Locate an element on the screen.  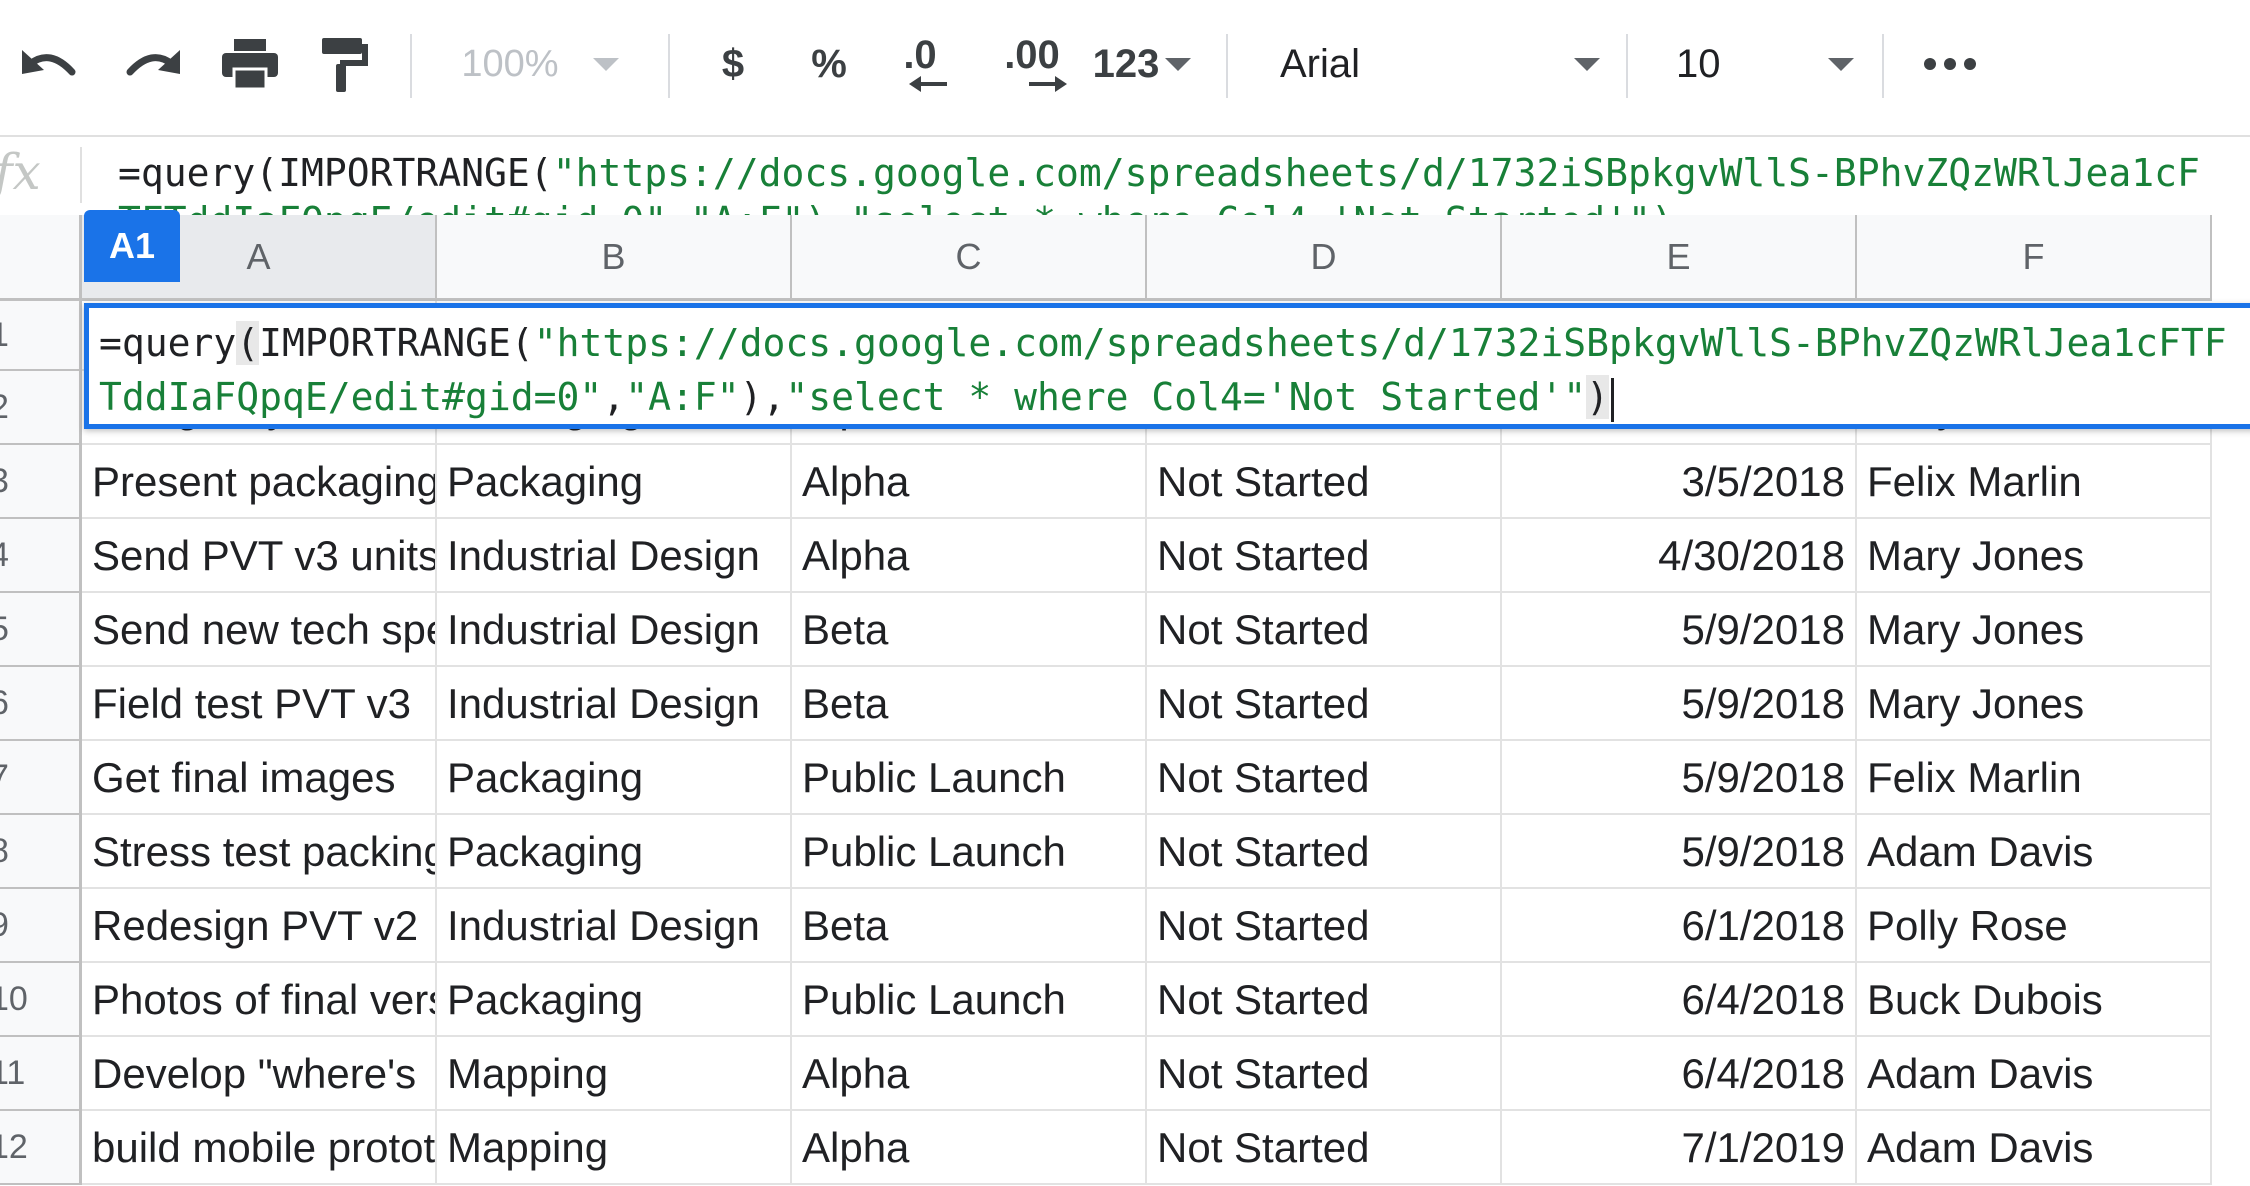
table-cell: Polly Rose is located at coordinates (2034, 926).